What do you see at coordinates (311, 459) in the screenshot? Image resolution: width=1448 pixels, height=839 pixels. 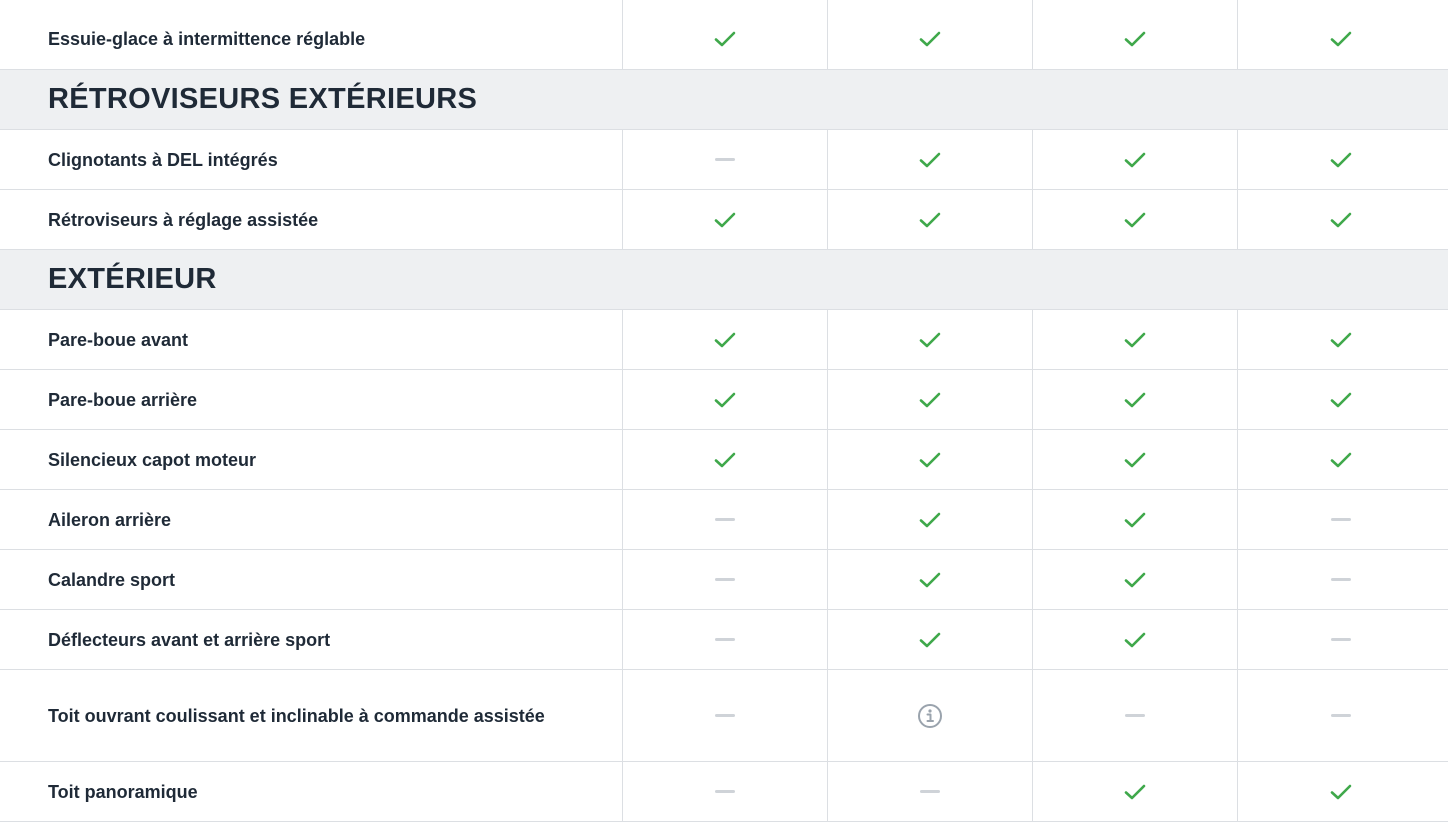 I see `feature-label: Silencieux capot moteur` at bounding box center [311, 459].